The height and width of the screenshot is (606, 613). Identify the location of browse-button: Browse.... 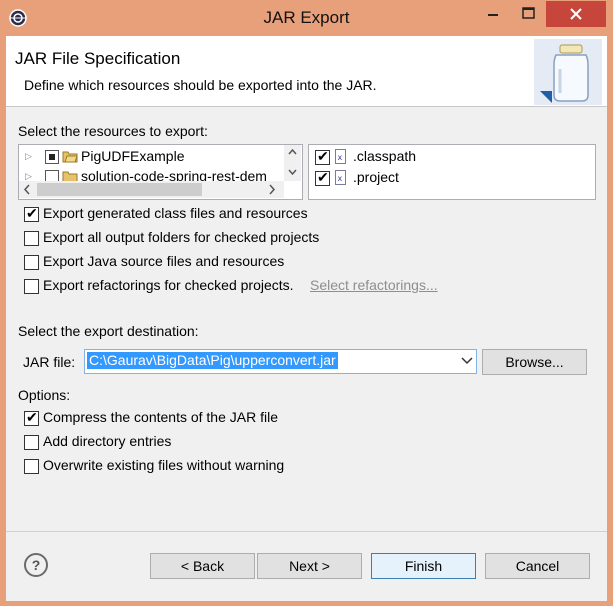
(534, 362).